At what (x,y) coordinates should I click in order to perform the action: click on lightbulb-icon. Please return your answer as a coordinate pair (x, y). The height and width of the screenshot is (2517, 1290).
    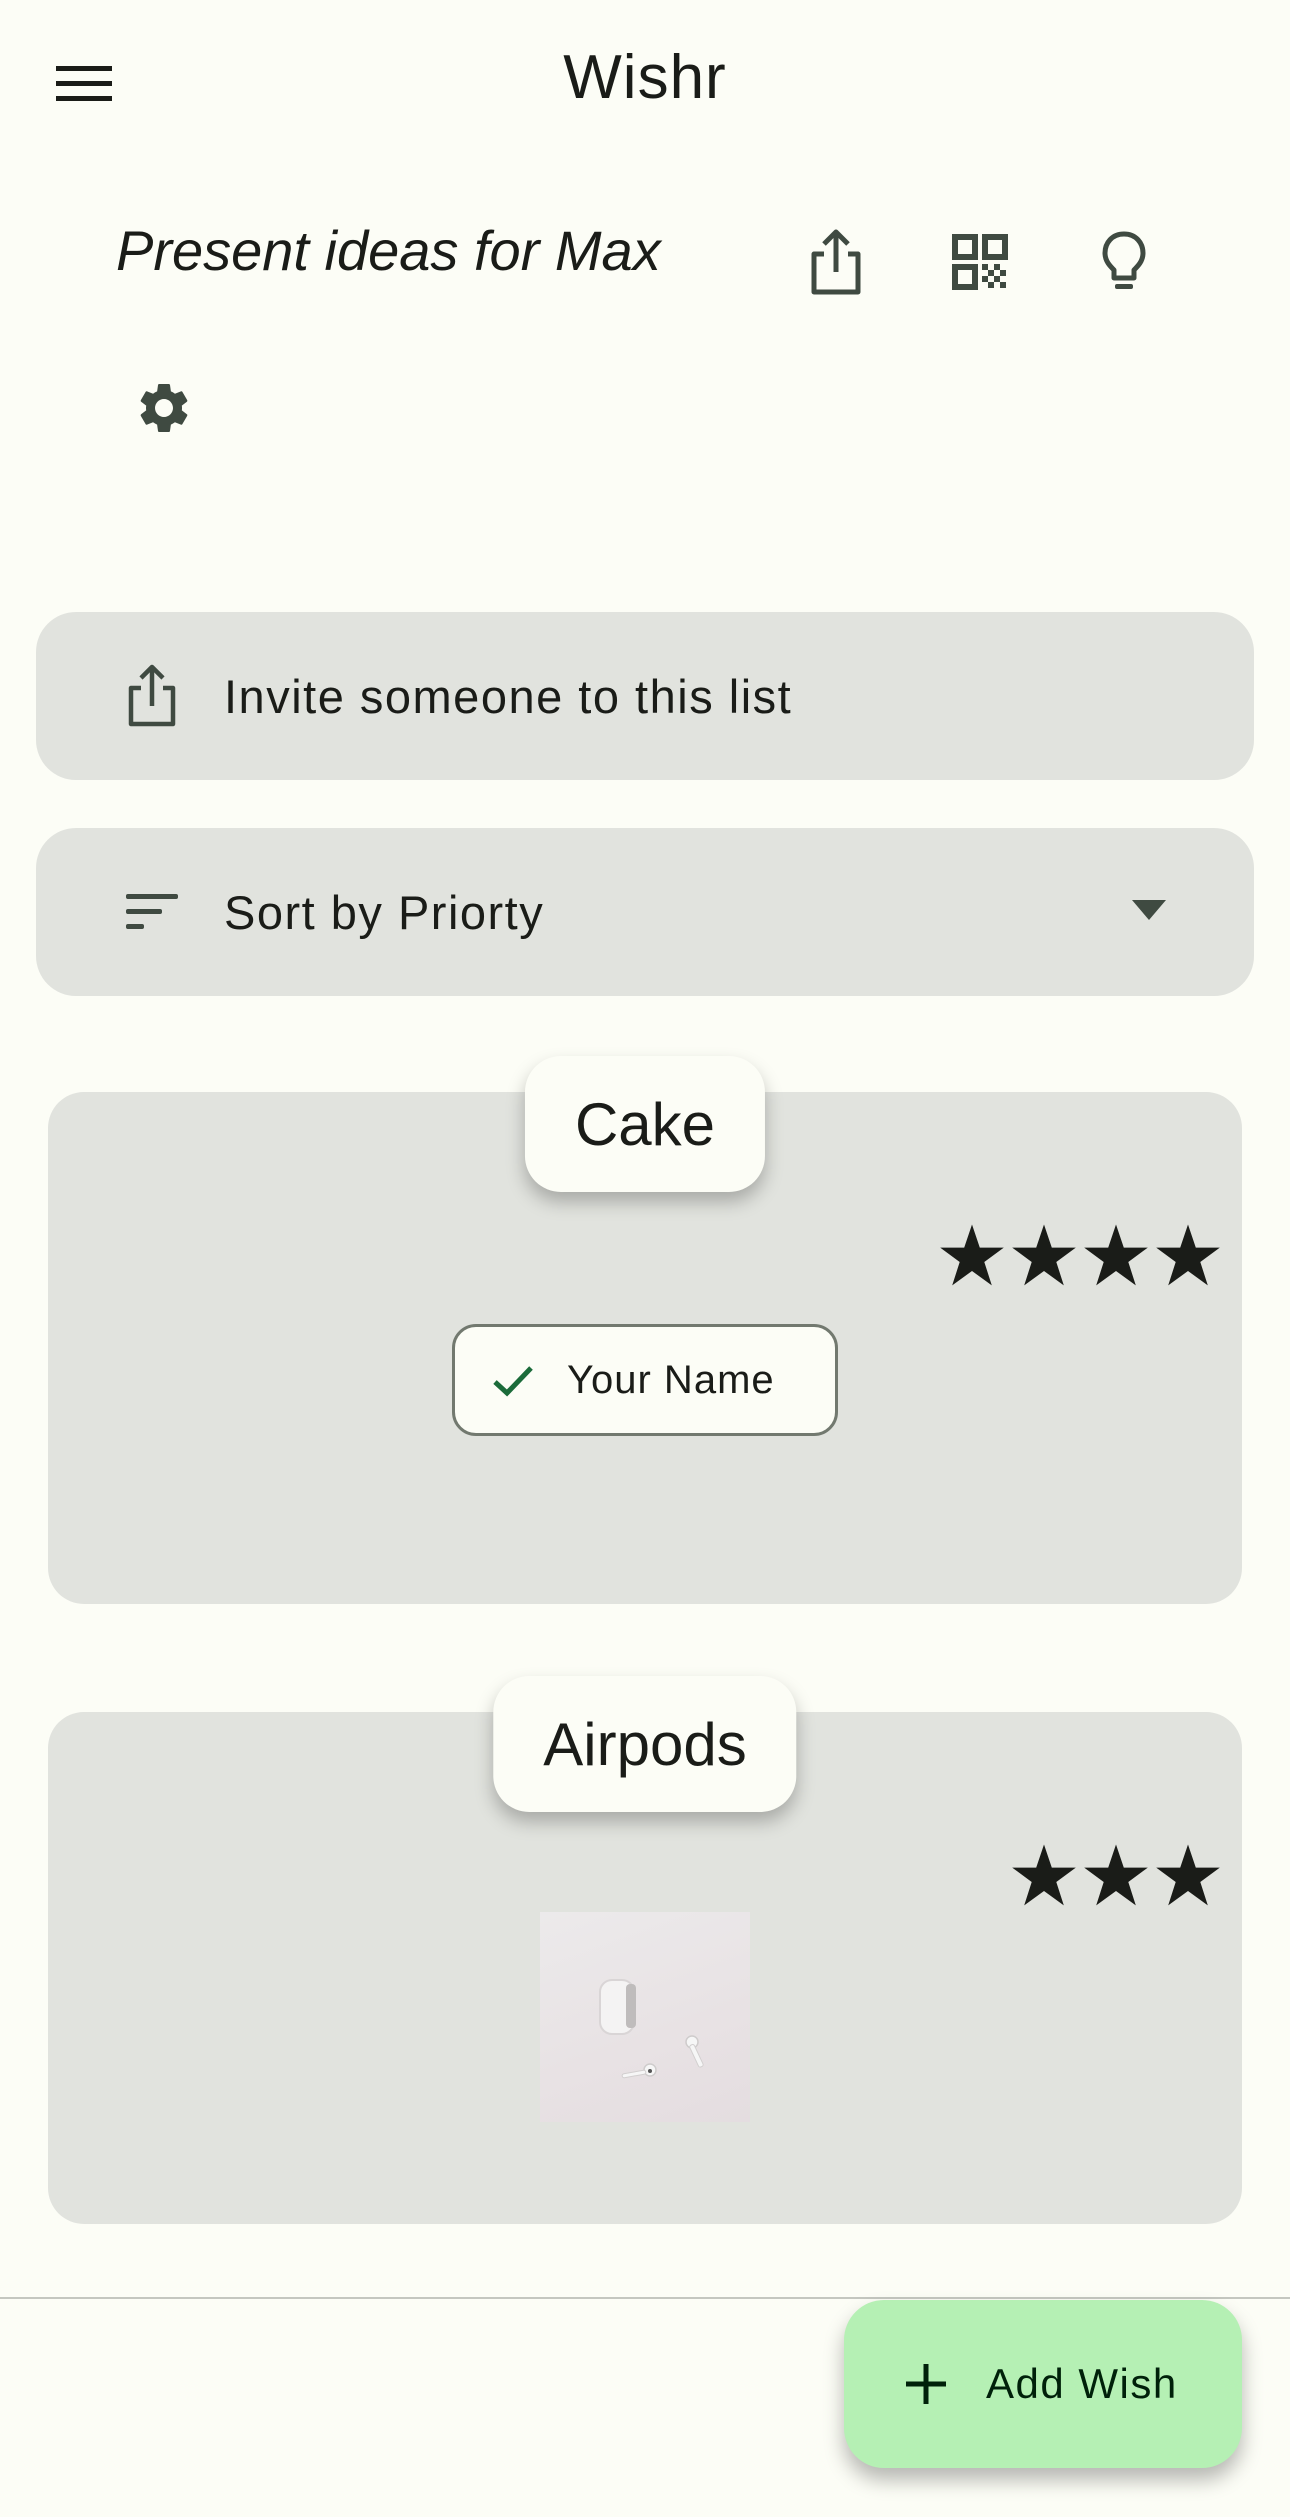
    Looking at the image, I should click on (1124, 260).